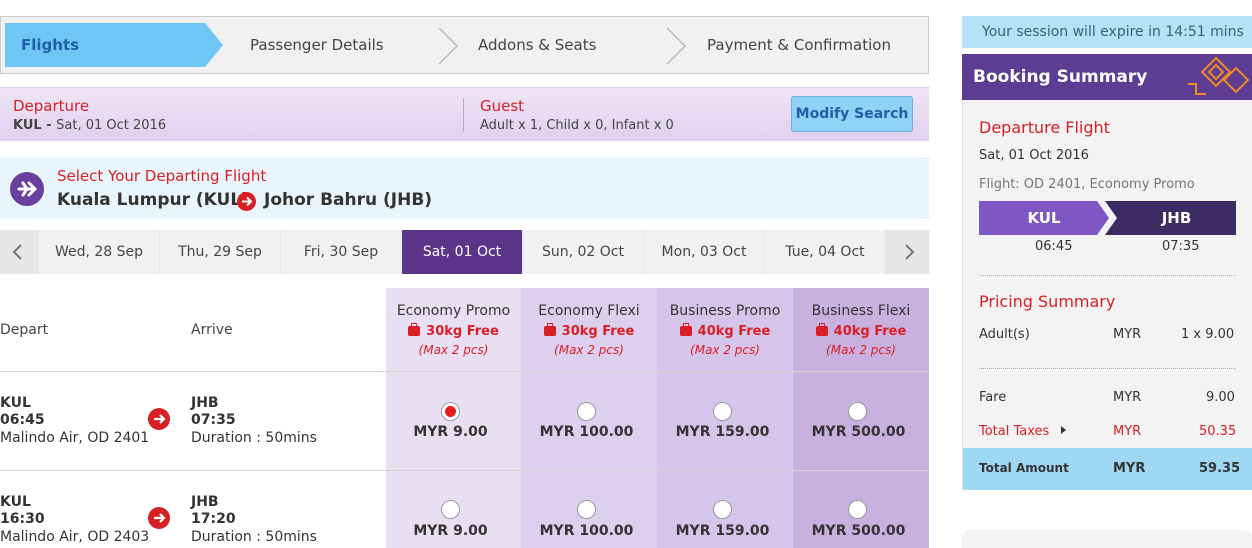 This screenshot has height=548, width=1252. What do you see at coordinates (348, 200) in the screenshot?
I see `destination-city: Johor Bahru (JHB)` at bounding box center [348, 200].